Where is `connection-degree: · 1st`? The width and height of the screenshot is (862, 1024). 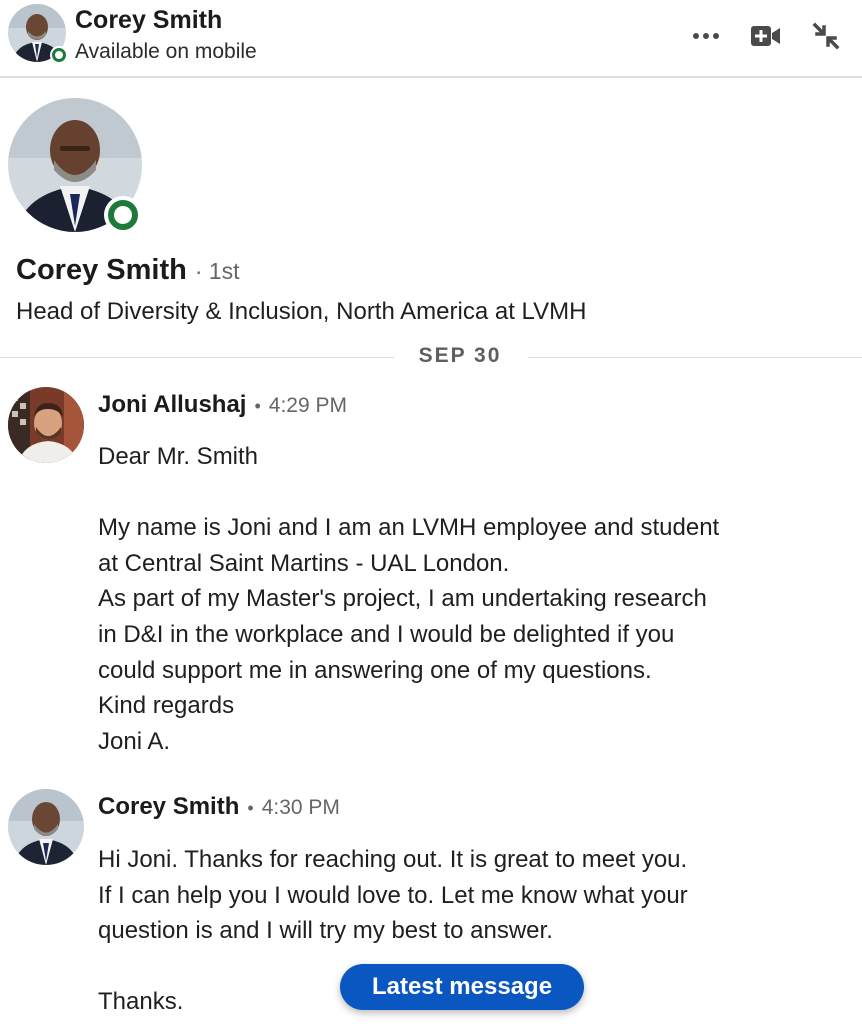 connection-degree: · 1st is located at coordinates (217, 271).